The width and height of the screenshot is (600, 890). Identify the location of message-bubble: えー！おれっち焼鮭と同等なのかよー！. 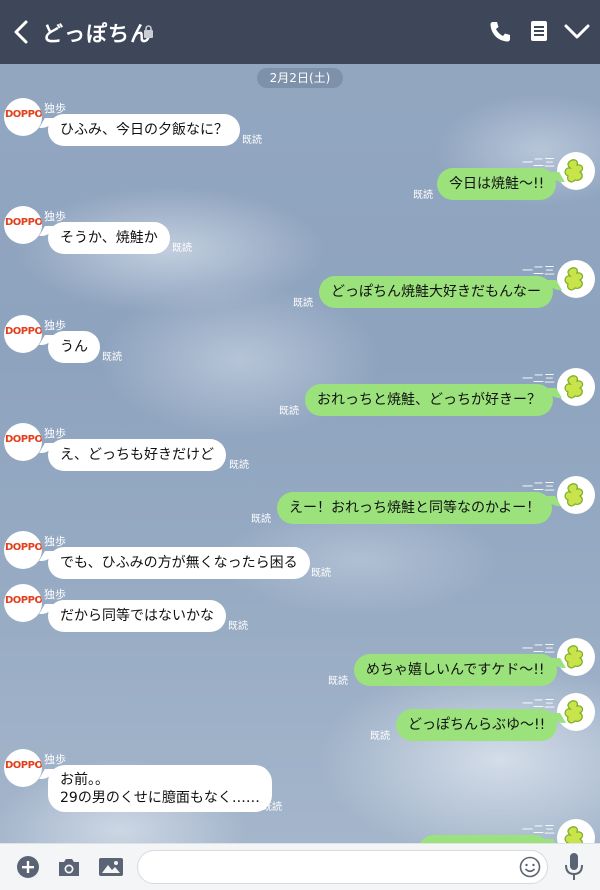
(415, 508).